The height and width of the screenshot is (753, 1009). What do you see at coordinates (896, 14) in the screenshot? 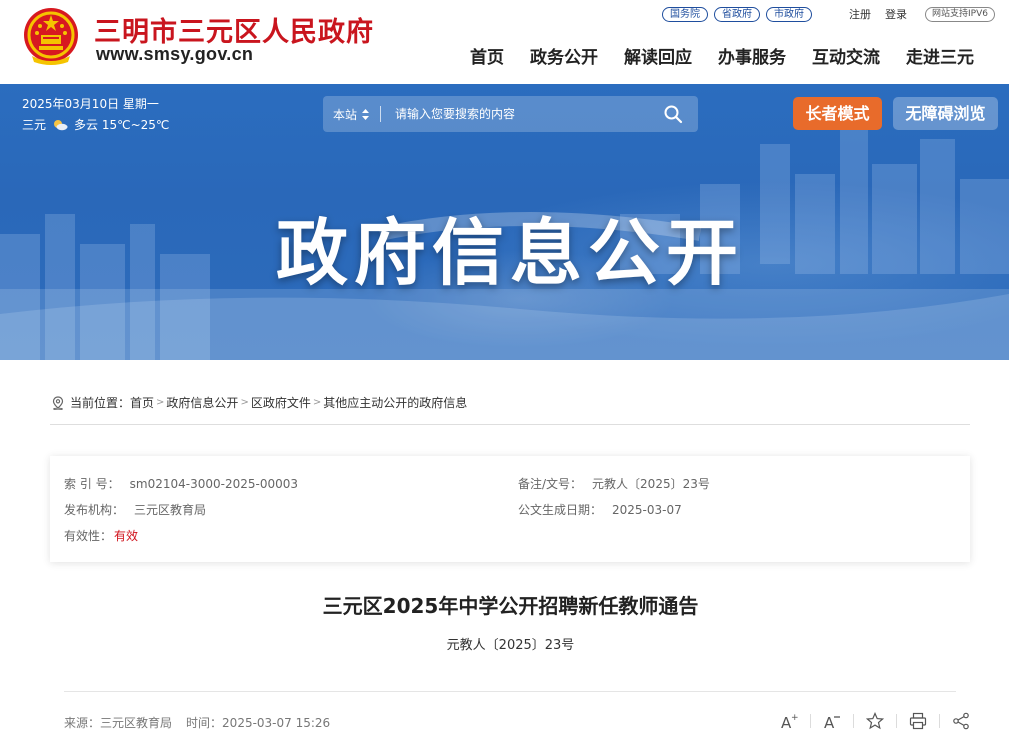
I see `login-link: 登录` at bounding box center [896, 14].